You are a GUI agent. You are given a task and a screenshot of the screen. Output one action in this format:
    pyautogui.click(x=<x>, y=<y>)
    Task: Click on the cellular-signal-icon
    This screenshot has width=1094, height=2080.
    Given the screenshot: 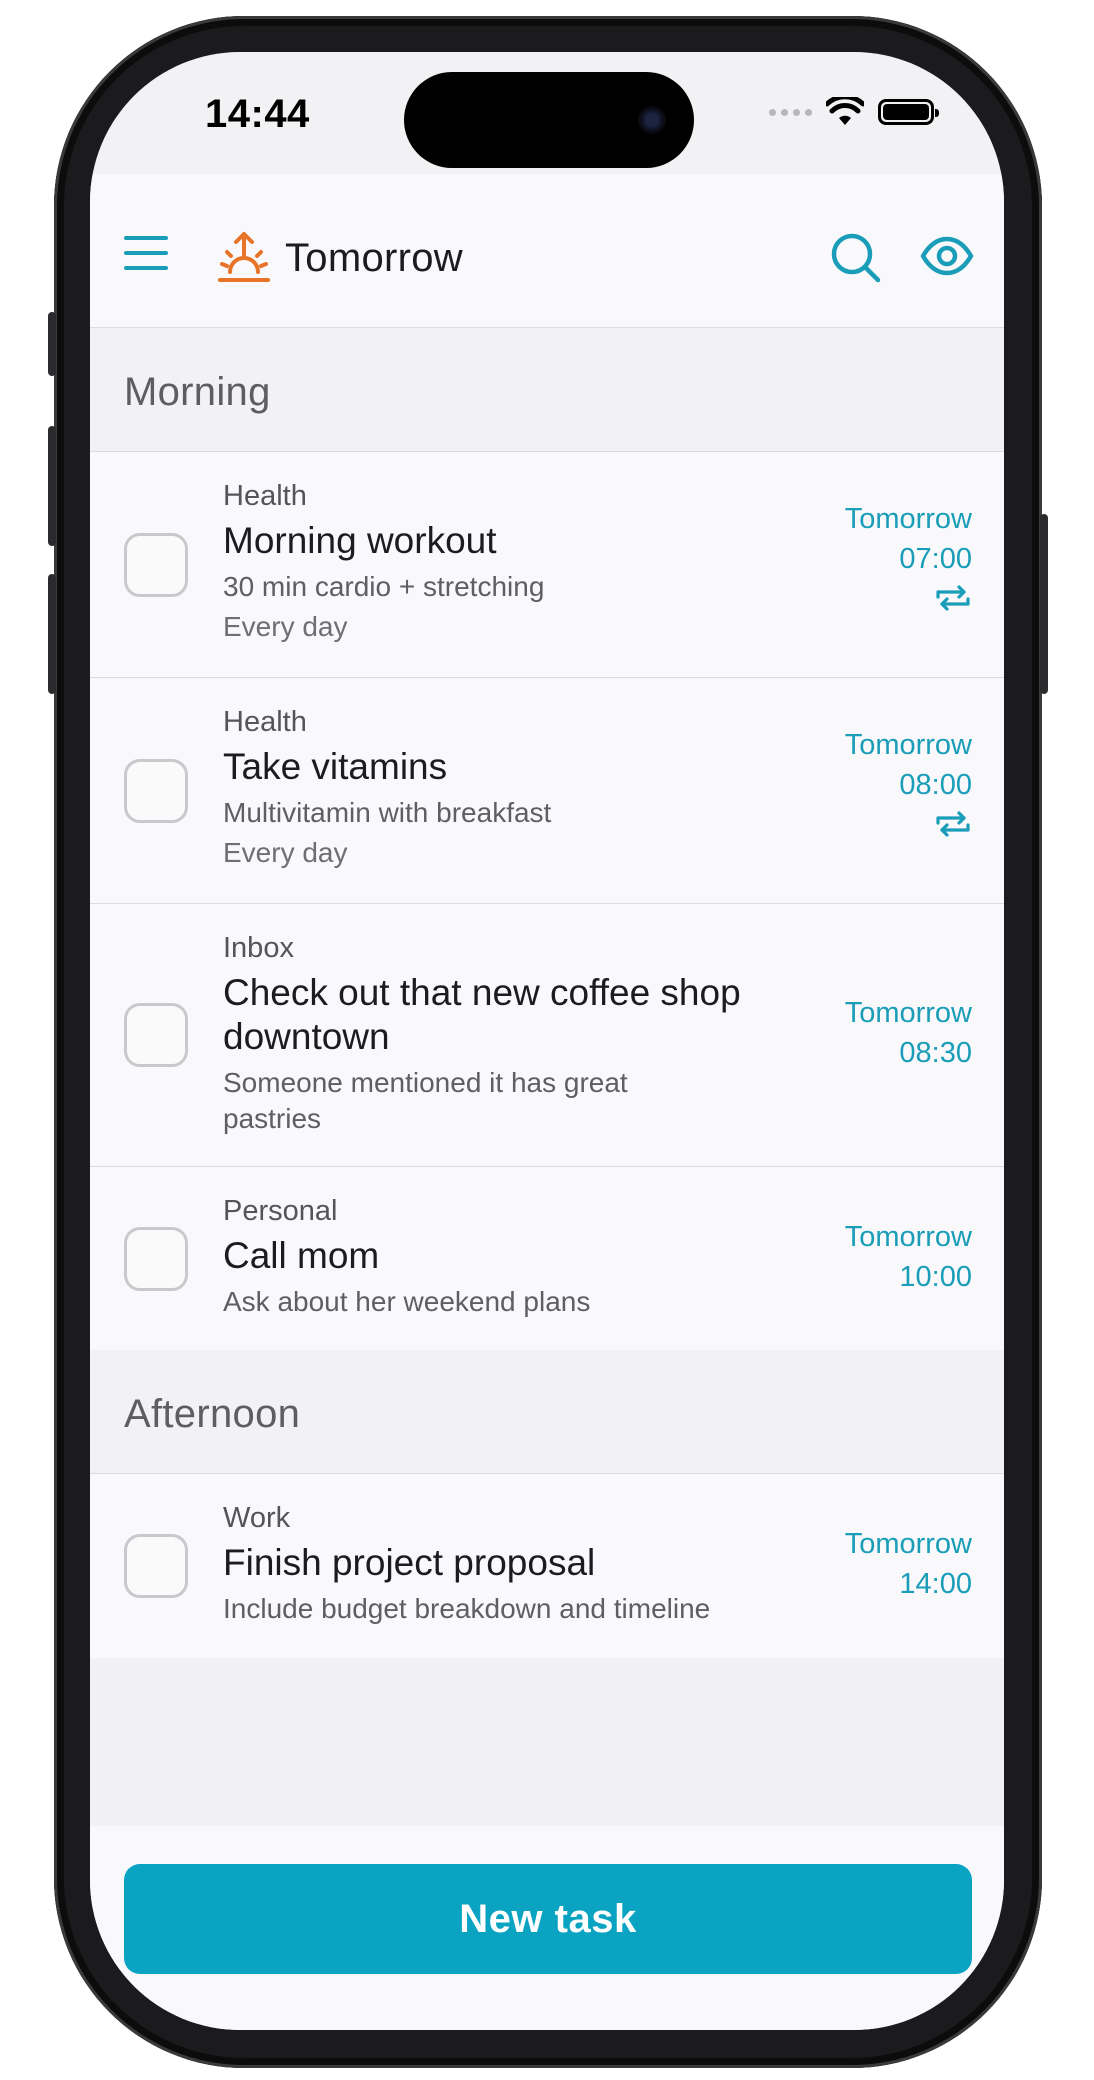 What is the action you would take?
    pyautogui.click(x=790, y=112)
    